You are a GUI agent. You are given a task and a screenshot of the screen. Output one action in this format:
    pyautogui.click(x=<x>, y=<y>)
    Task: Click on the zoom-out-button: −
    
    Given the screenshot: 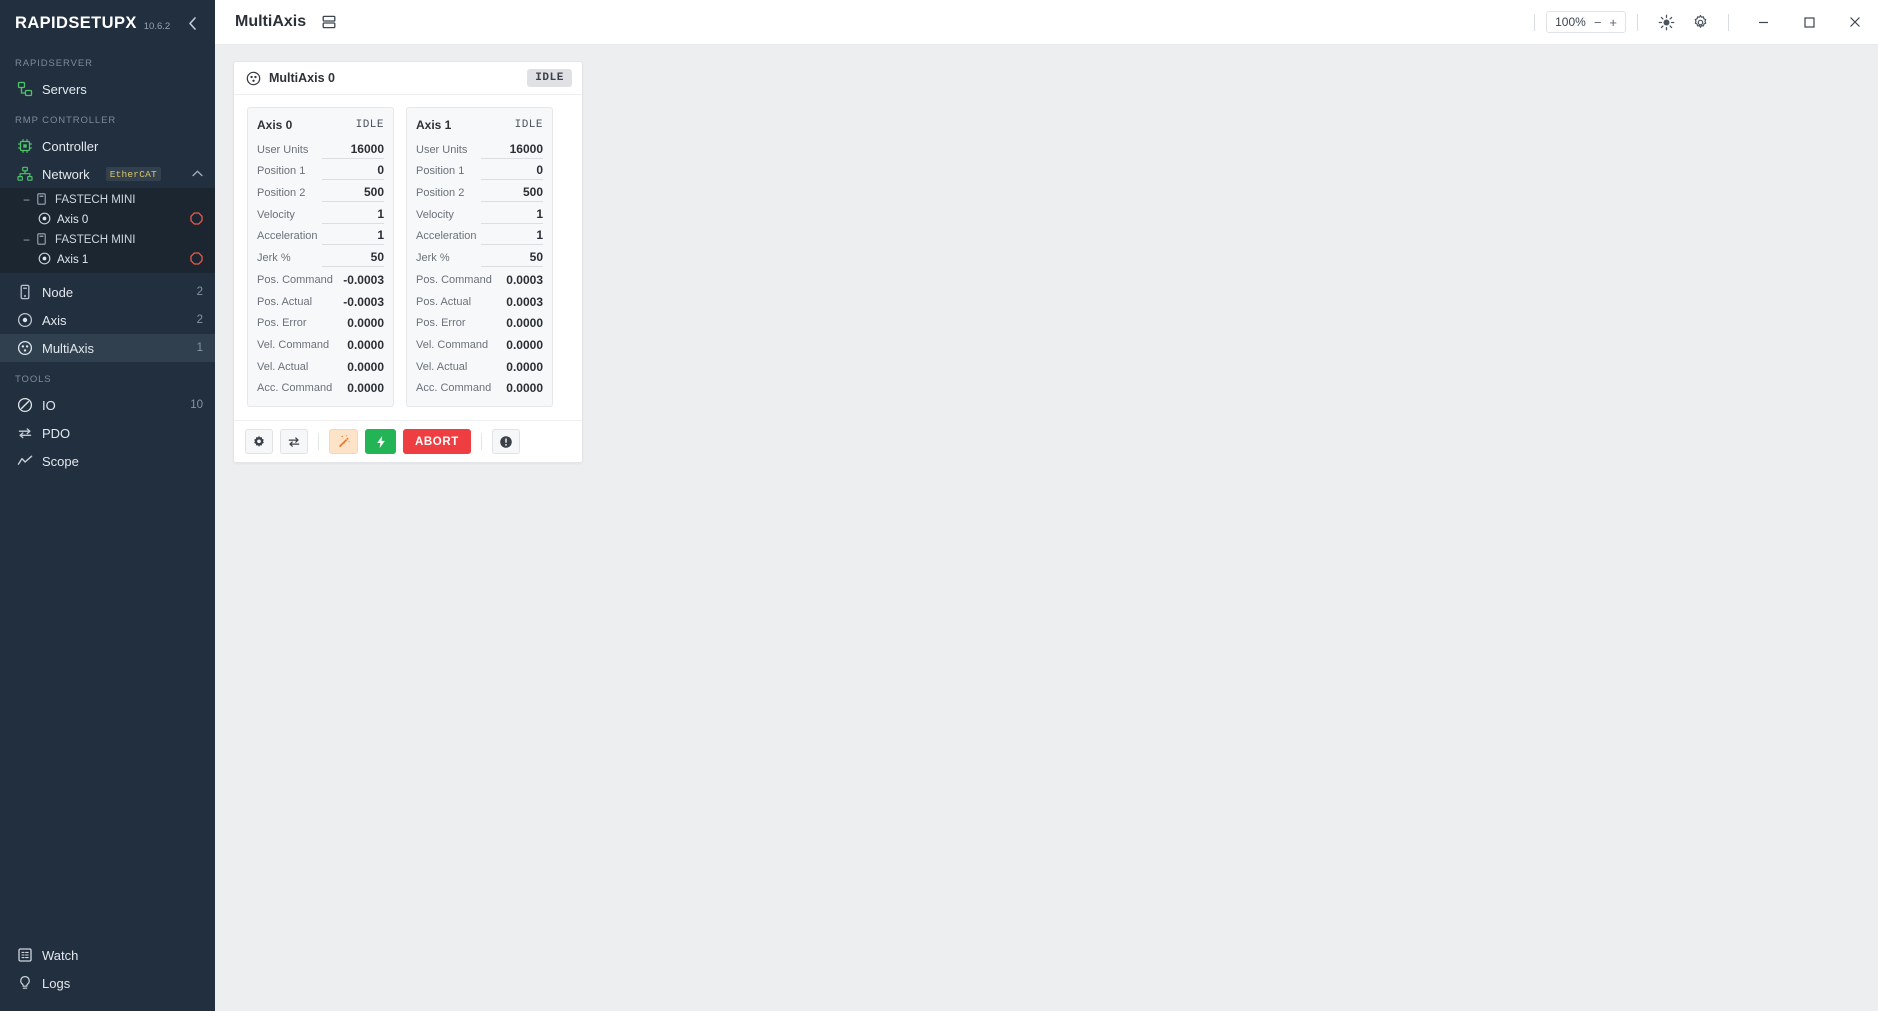 What is the action you would take?
    pyautogui.click(x=1598, y=22)
    